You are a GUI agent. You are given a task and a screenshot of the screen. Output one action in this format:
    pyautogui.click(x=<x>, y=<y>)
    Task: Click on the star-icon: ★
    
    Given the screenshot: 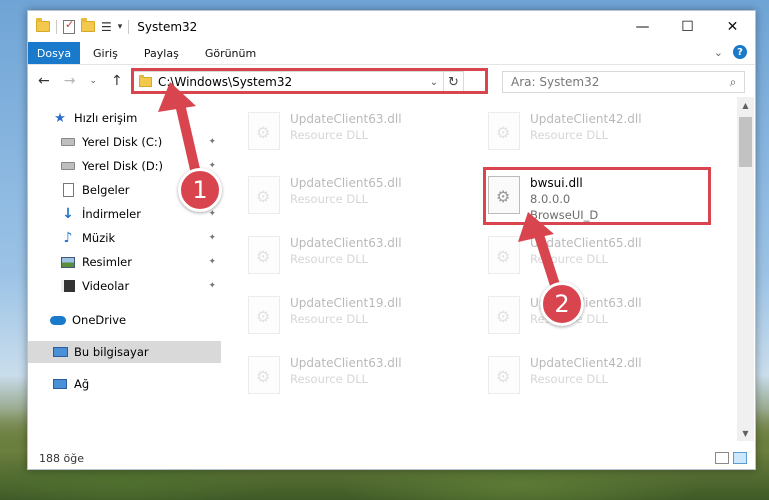 What is the action you would take?
    pyautogui.click(x=60, y=118)
    